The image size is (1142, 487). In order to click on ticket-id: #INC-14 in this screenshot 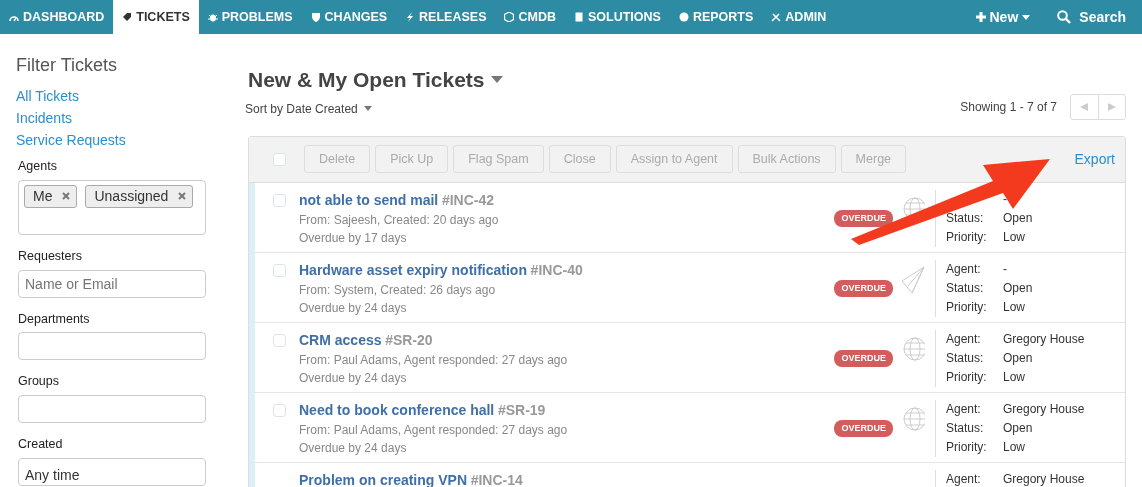, I will do `click(496, 479)`.